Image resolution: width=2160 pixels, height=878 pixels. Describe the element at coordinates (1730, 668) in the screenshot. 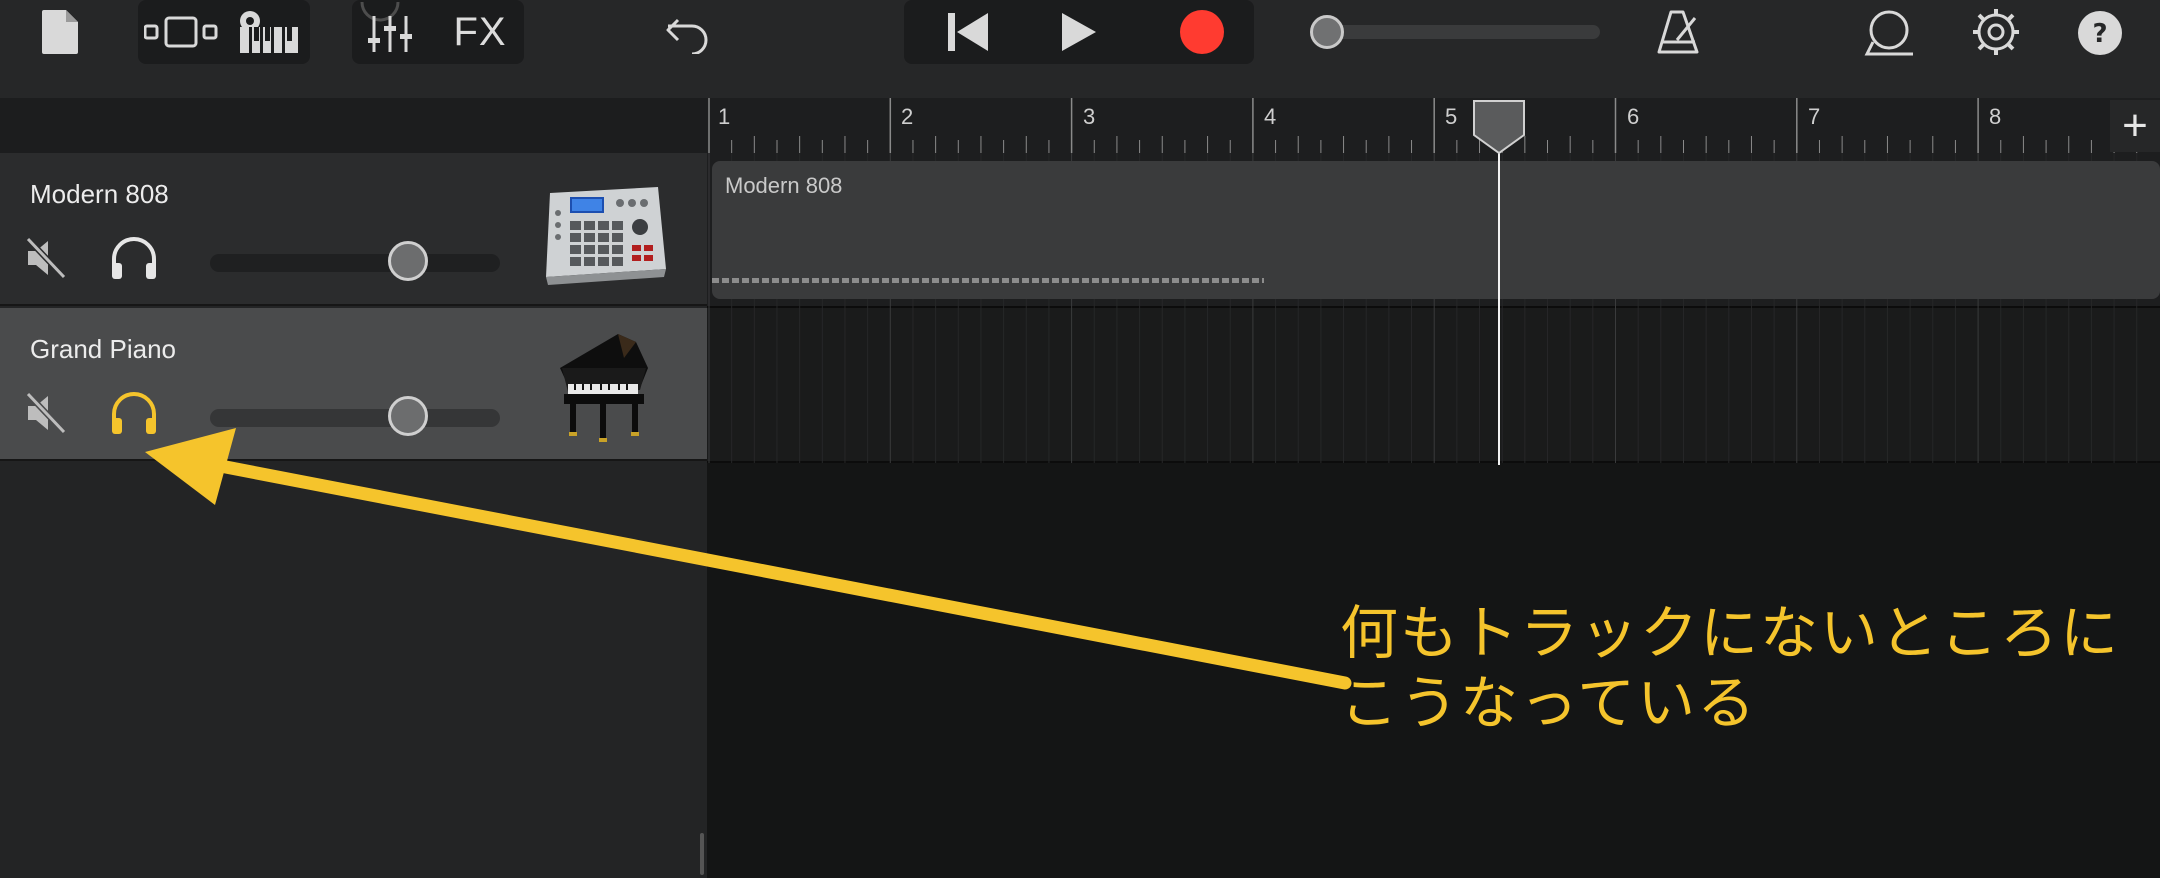

I see `annotation-text: 何もトラックにないところに こうなっている` at that location.